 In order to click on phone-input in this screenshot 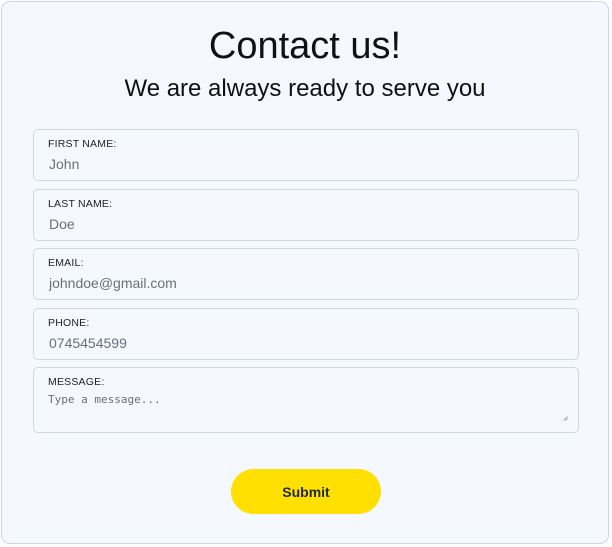, I will do `click(304, 343)`.